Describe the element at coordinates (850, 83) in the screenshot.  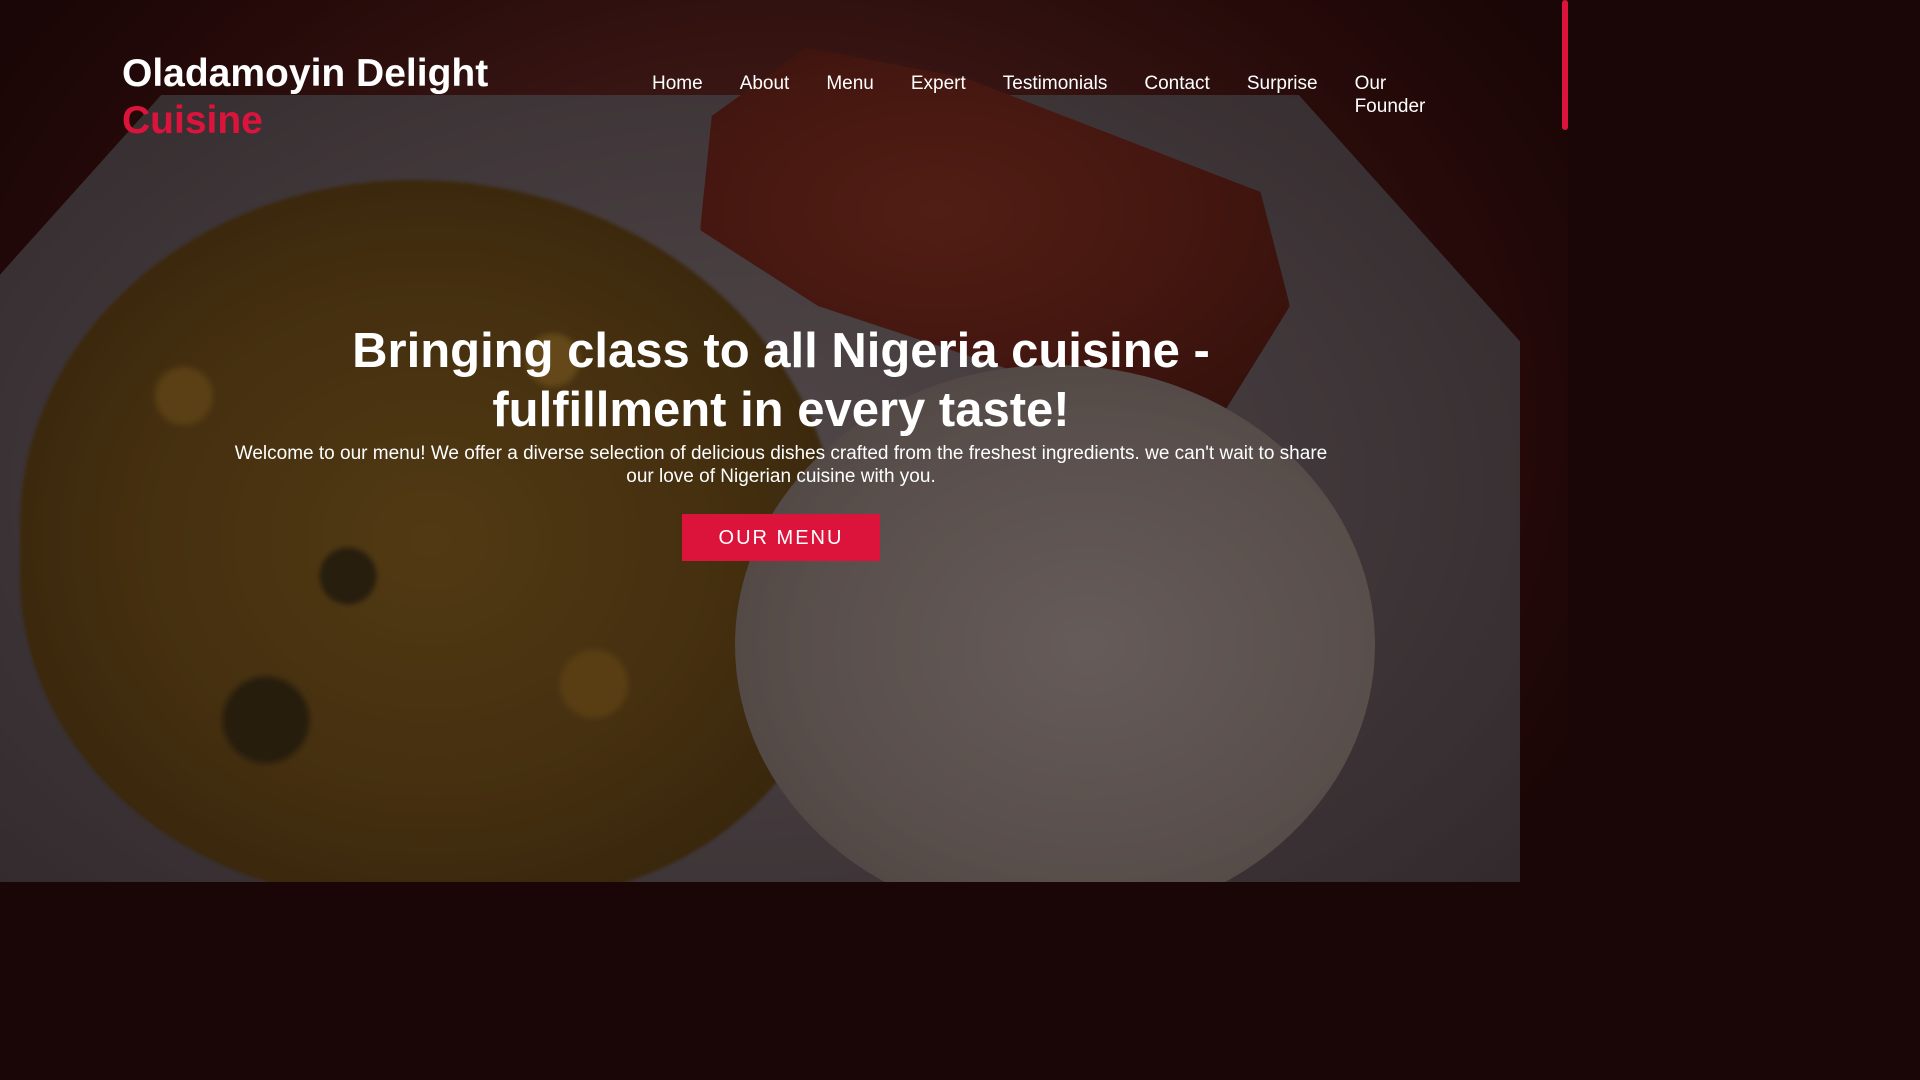
I see `nav-link-menu: Menu` at that location.